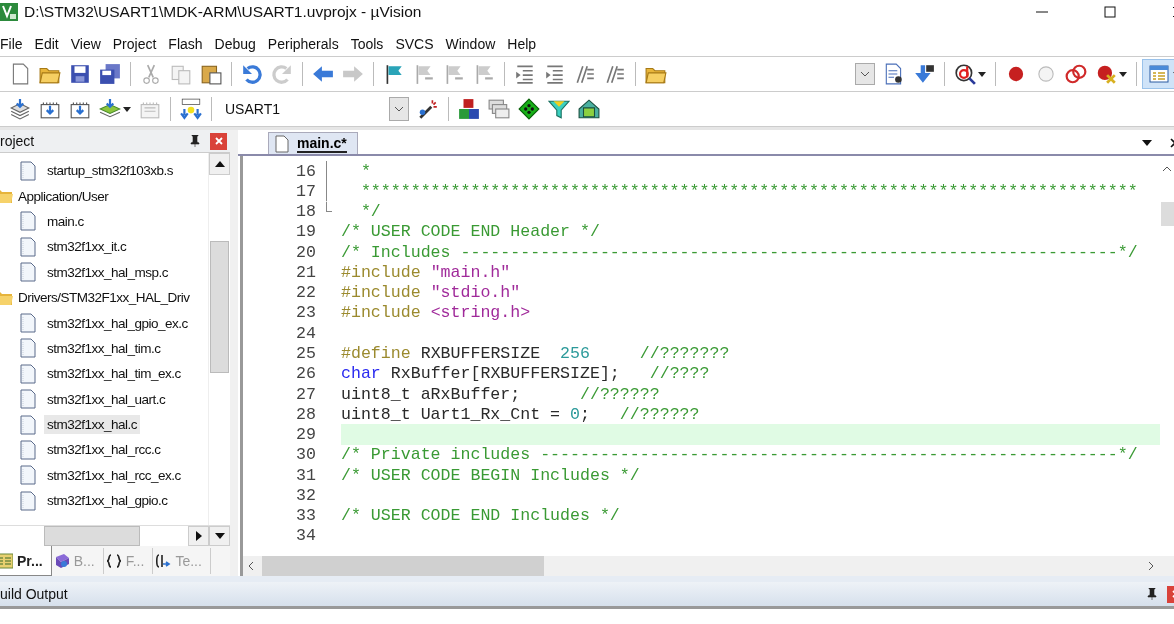 The image size is (1174, 624). What do you see at coordinates (110, 74) in the screenshot?
I see `save-all-icon` at bounding box center [110, 74].